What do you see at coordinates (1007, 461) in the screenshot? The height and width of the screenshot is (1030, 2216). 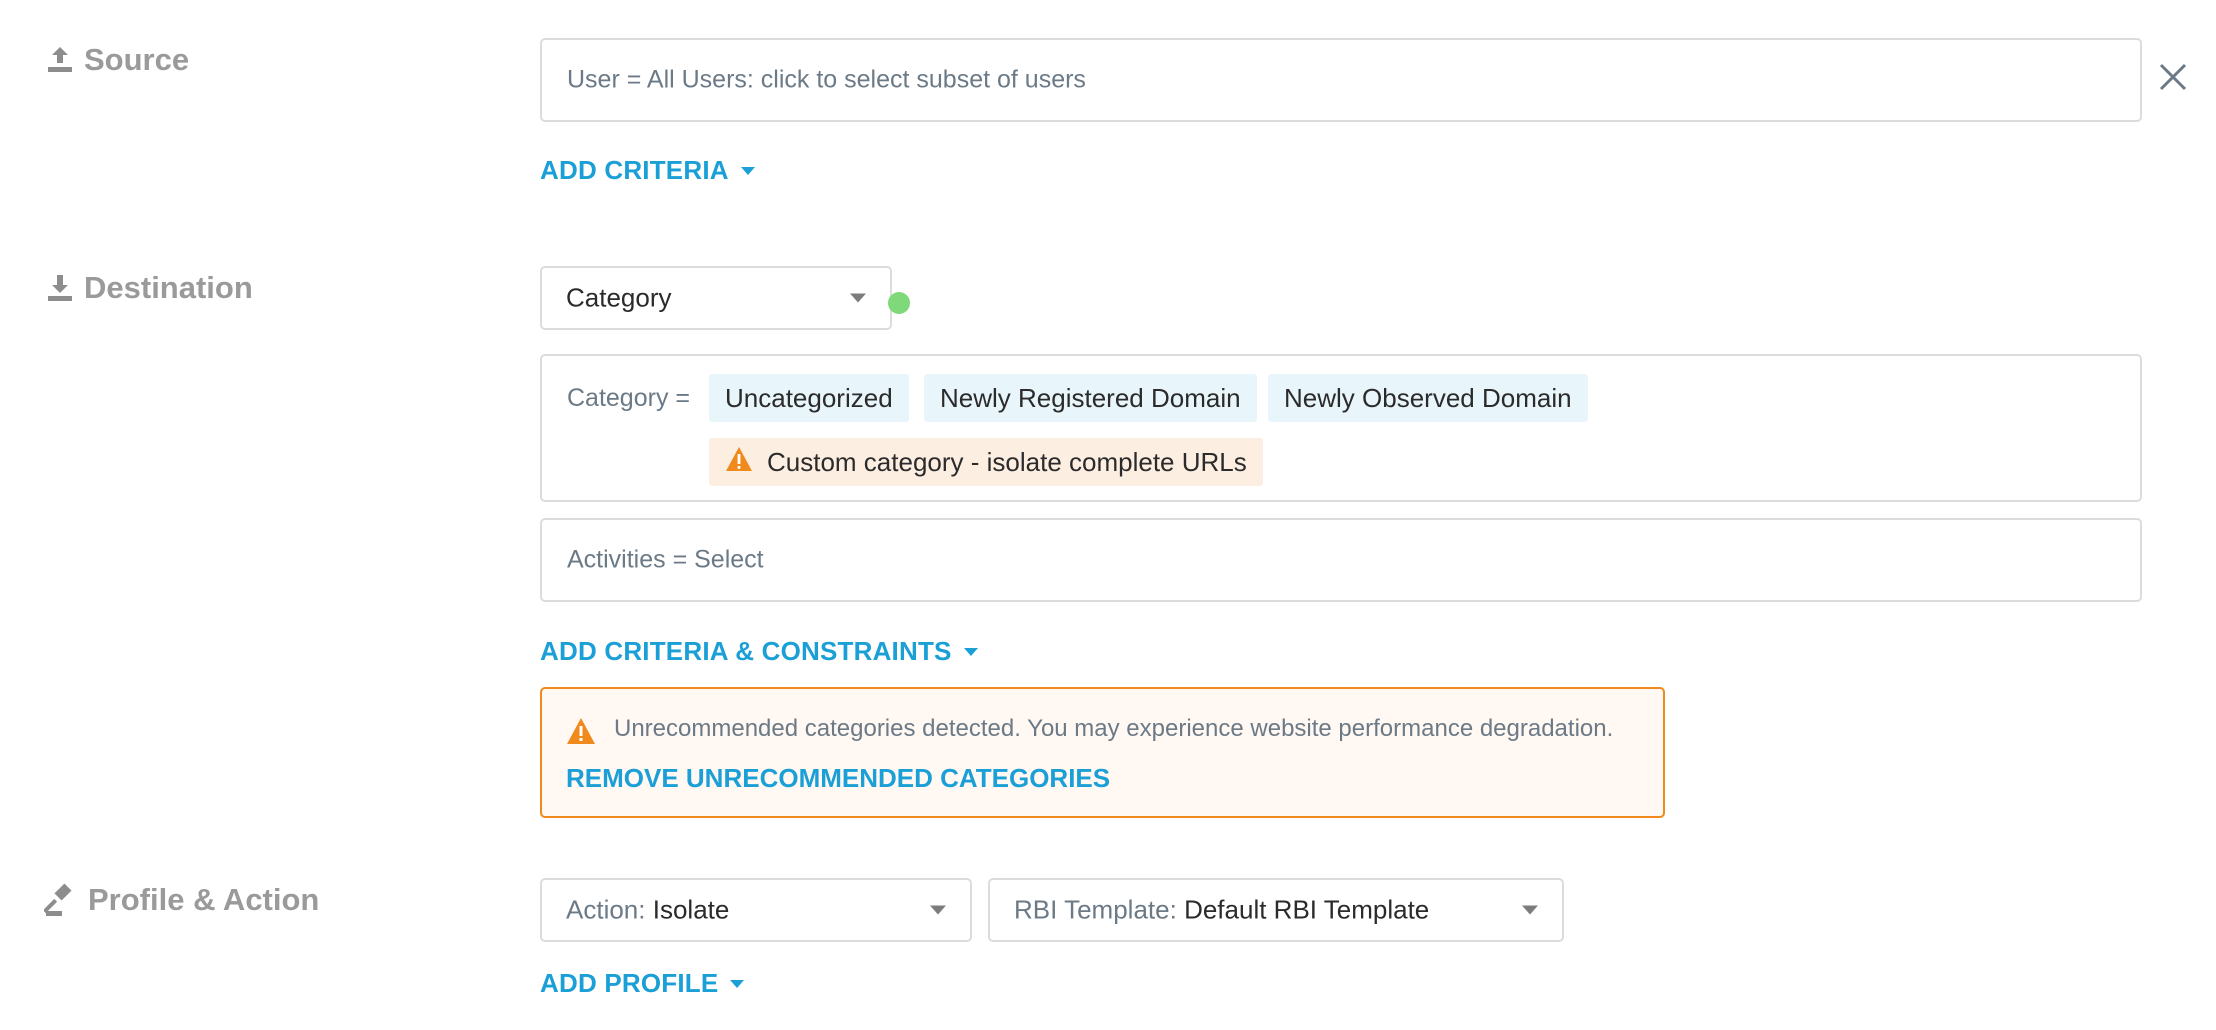 I see `custom-category-label: Custom category - isolate complete URLs` at bounding box center [1007, 461].